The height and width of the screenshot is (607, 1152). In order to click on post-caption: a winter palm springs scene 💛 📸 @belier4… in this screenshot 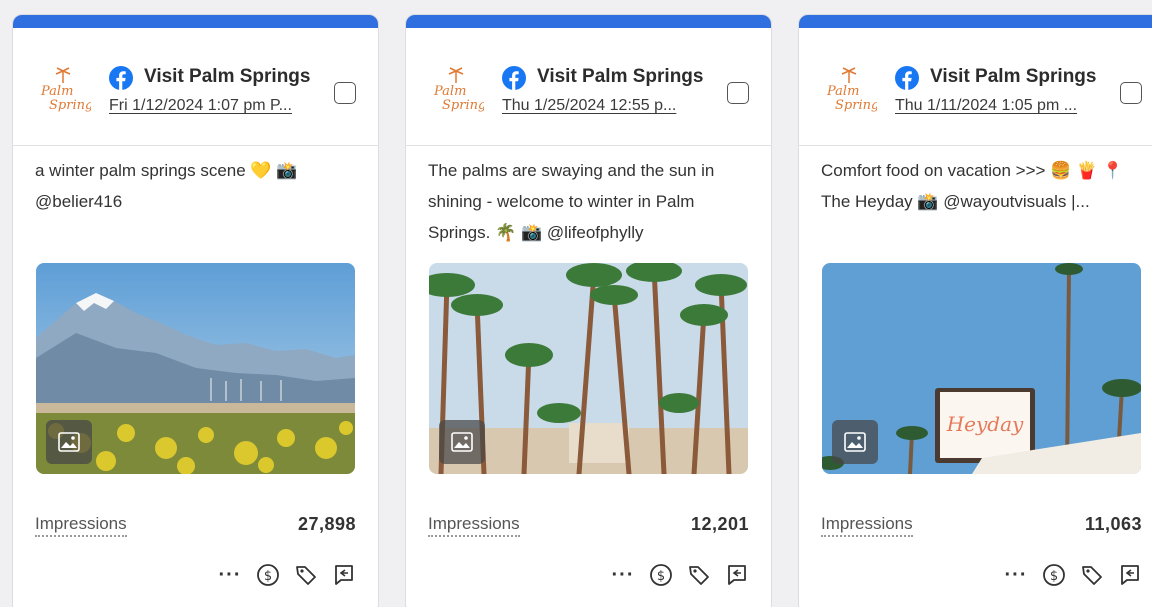, I will do `click(166, 186)`.